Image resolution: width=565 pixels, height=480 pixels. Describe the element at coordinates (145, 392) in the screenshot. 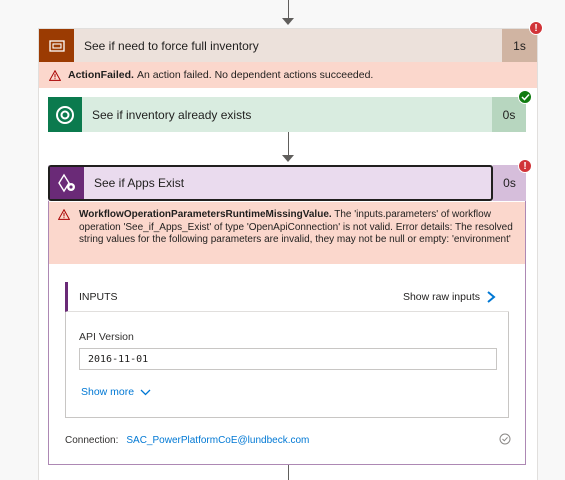

I see `chevron-down-icon` at that location.